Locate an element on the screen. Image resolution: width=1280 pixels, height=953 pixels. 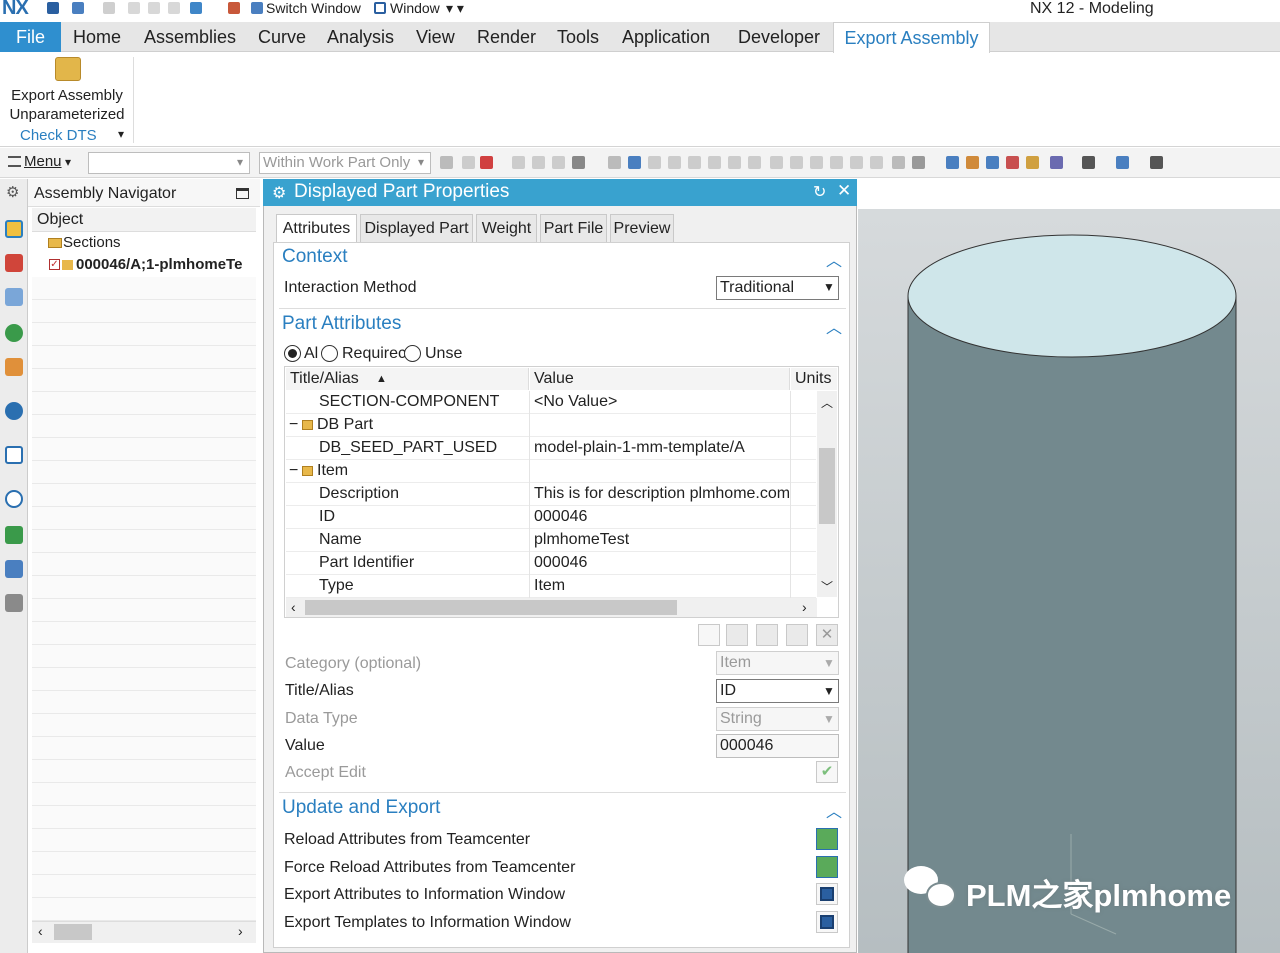
window-menu-chevron-icon: ▾ ▾ is located at coordinates (455, 8).